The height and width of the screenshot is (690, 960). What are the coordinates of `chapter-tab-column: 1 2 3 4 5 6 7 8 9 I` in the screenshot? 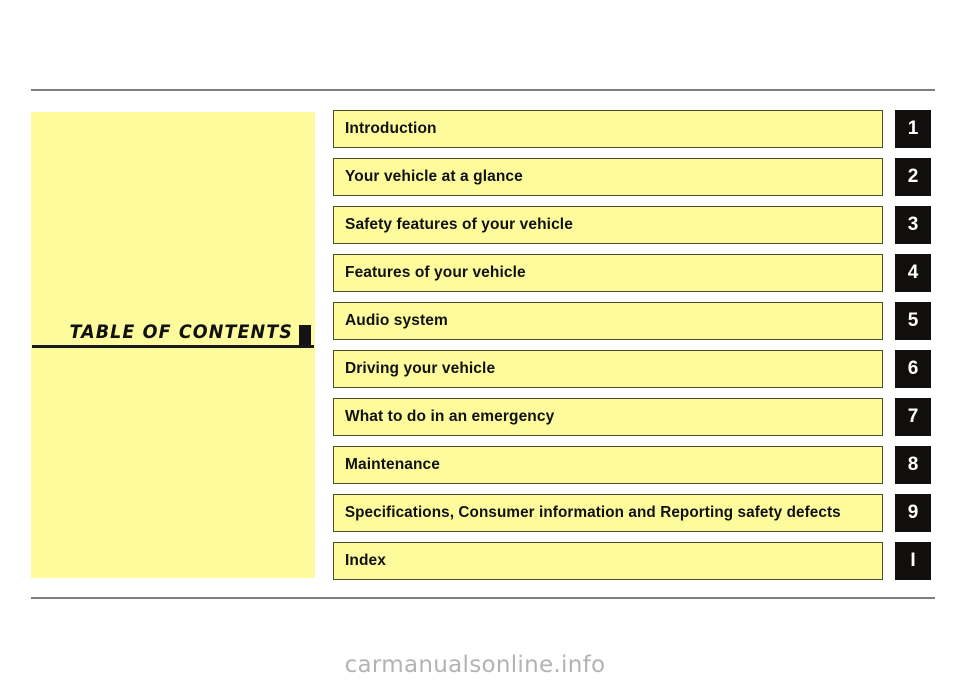 It's located at (913, 345).